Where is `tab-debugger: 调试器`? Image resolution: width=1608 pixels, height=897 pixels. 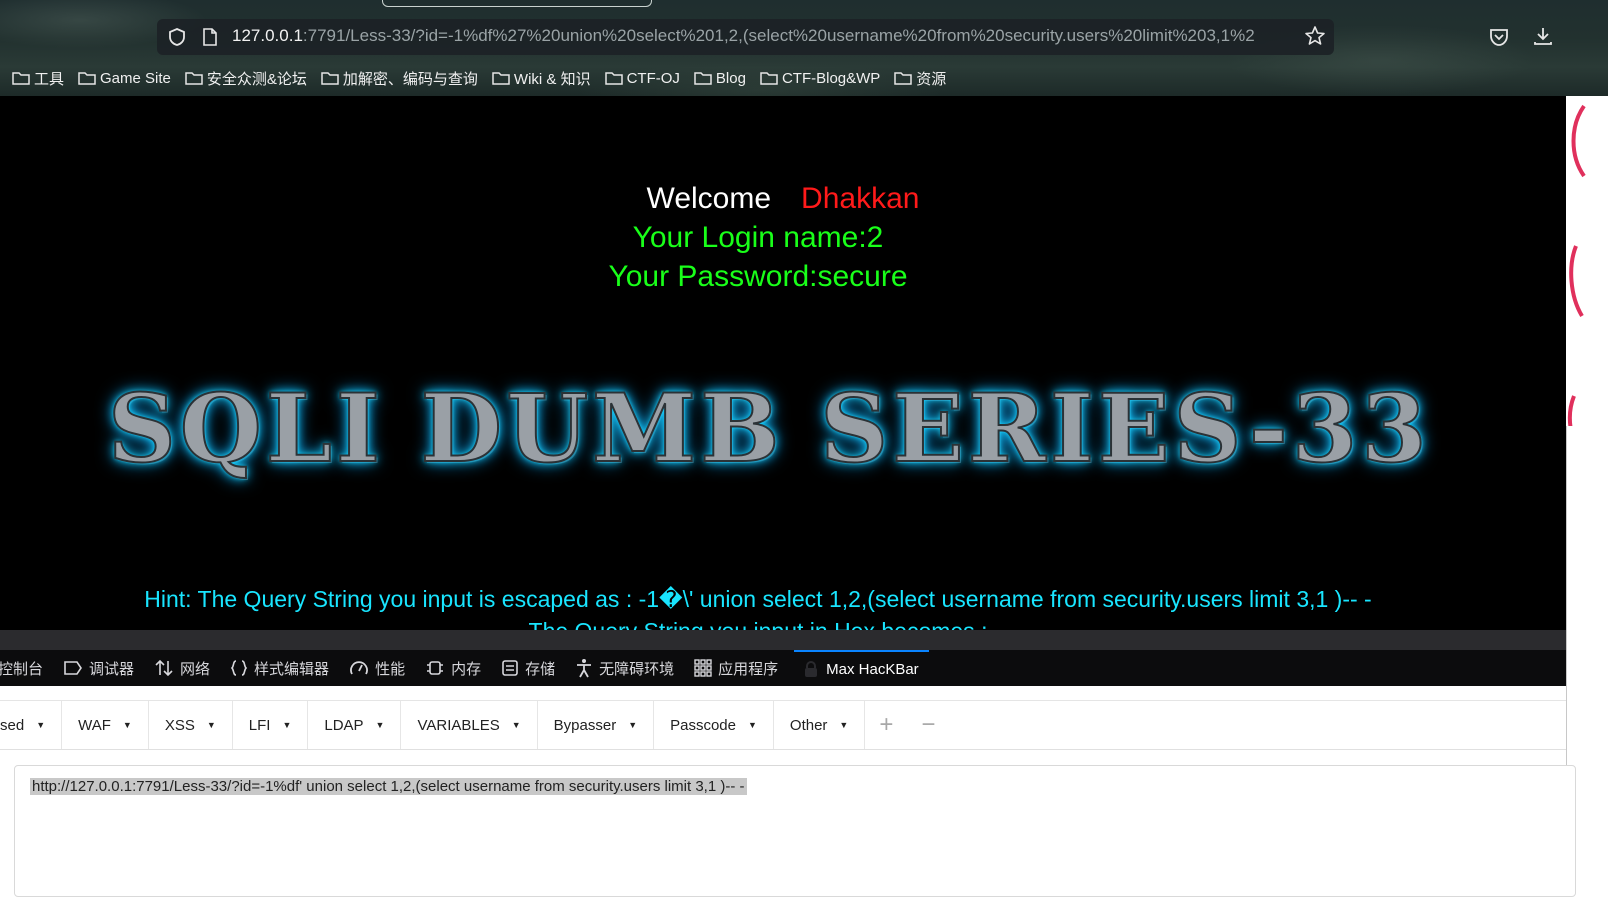 tab-debugger: 调试器 is located at coordinates (98, 668).